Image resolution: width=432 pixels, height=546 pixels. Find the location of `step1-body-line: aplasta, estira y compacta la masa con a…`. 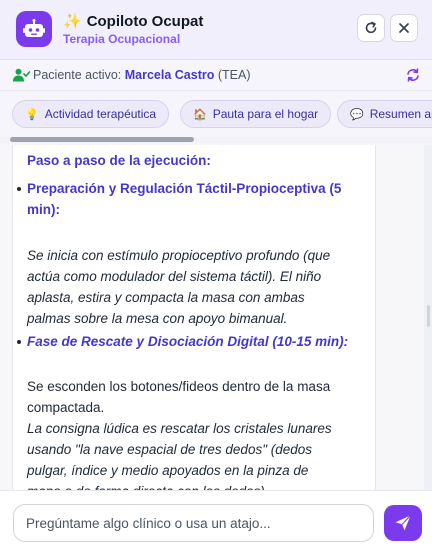

step1-body-line: aplasta, estira y compacta la masa con a… is located at coordinates (166, 297).